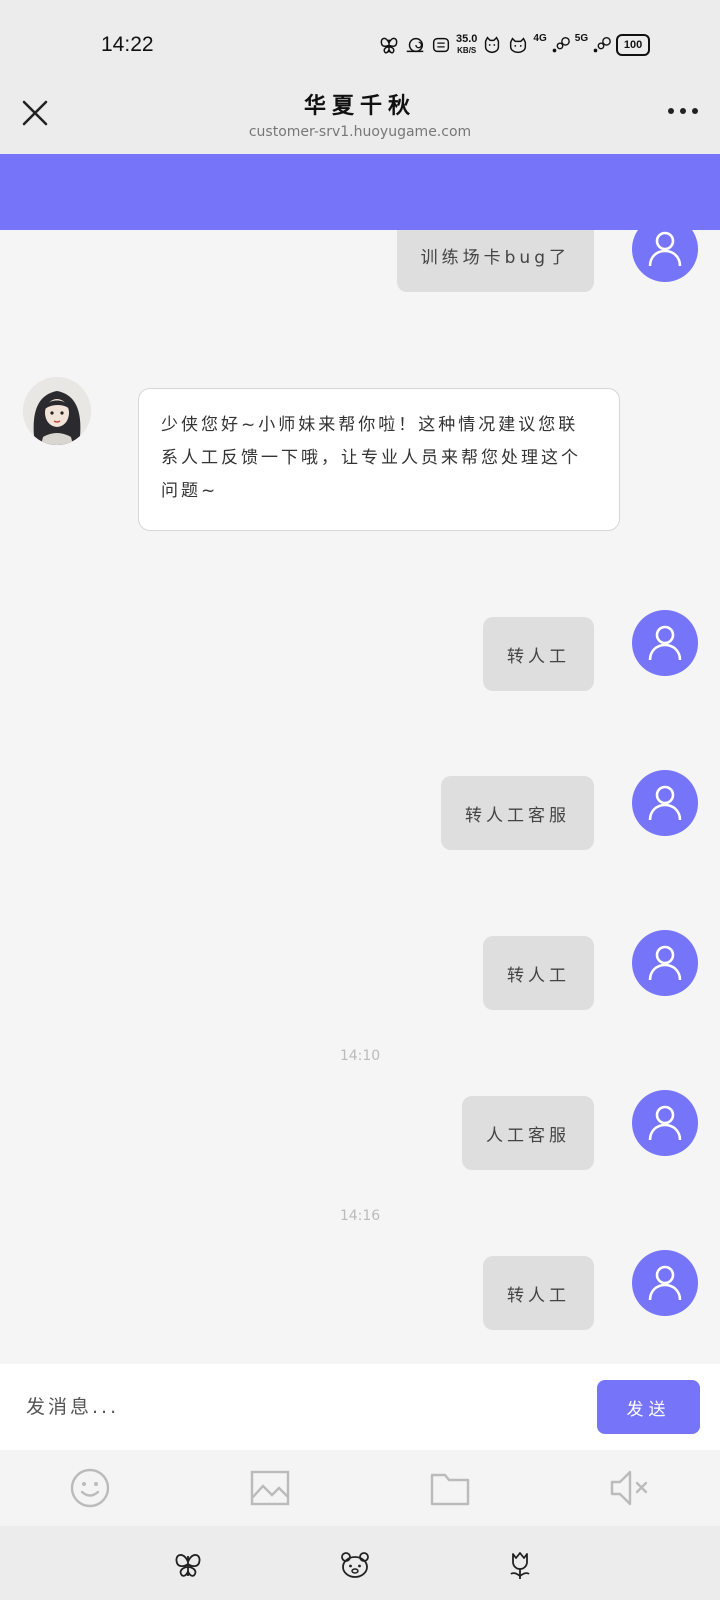 The image size is (720, 1600). I want to click on system-nav-bar, so click(360, 1563).